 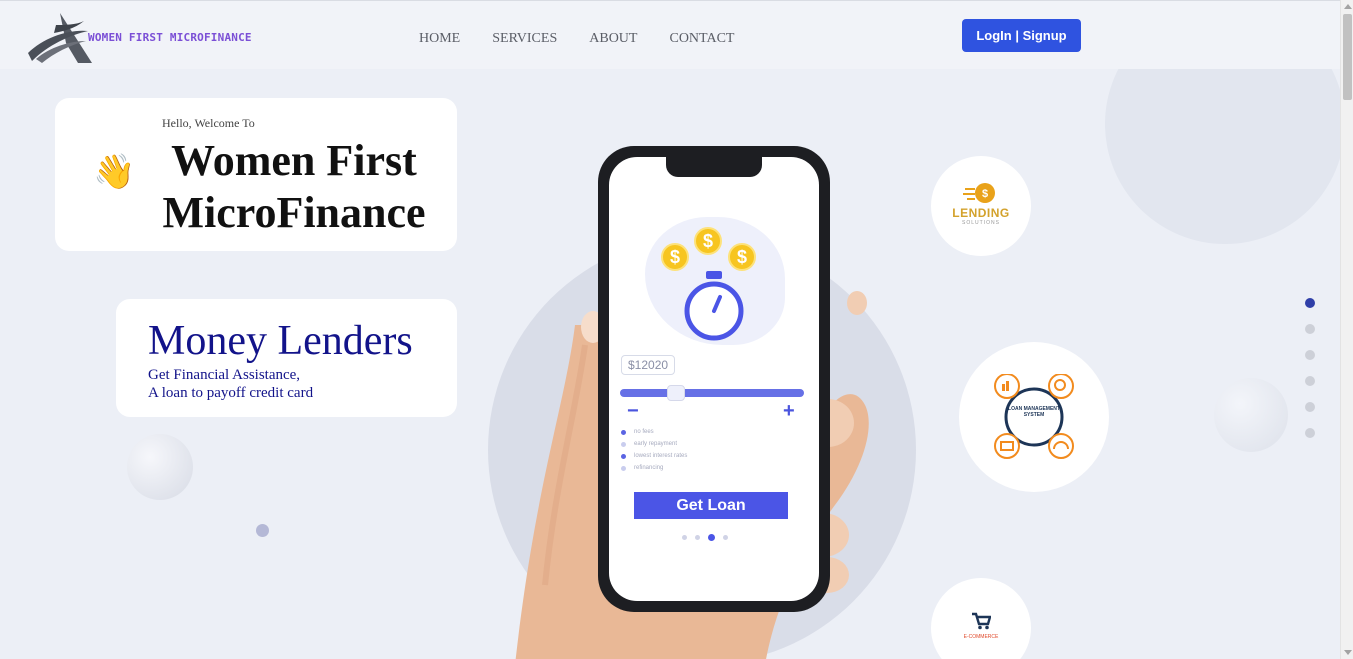 I want to click on hero-title: Women First MicroFinance, so click(x=294, y=187).